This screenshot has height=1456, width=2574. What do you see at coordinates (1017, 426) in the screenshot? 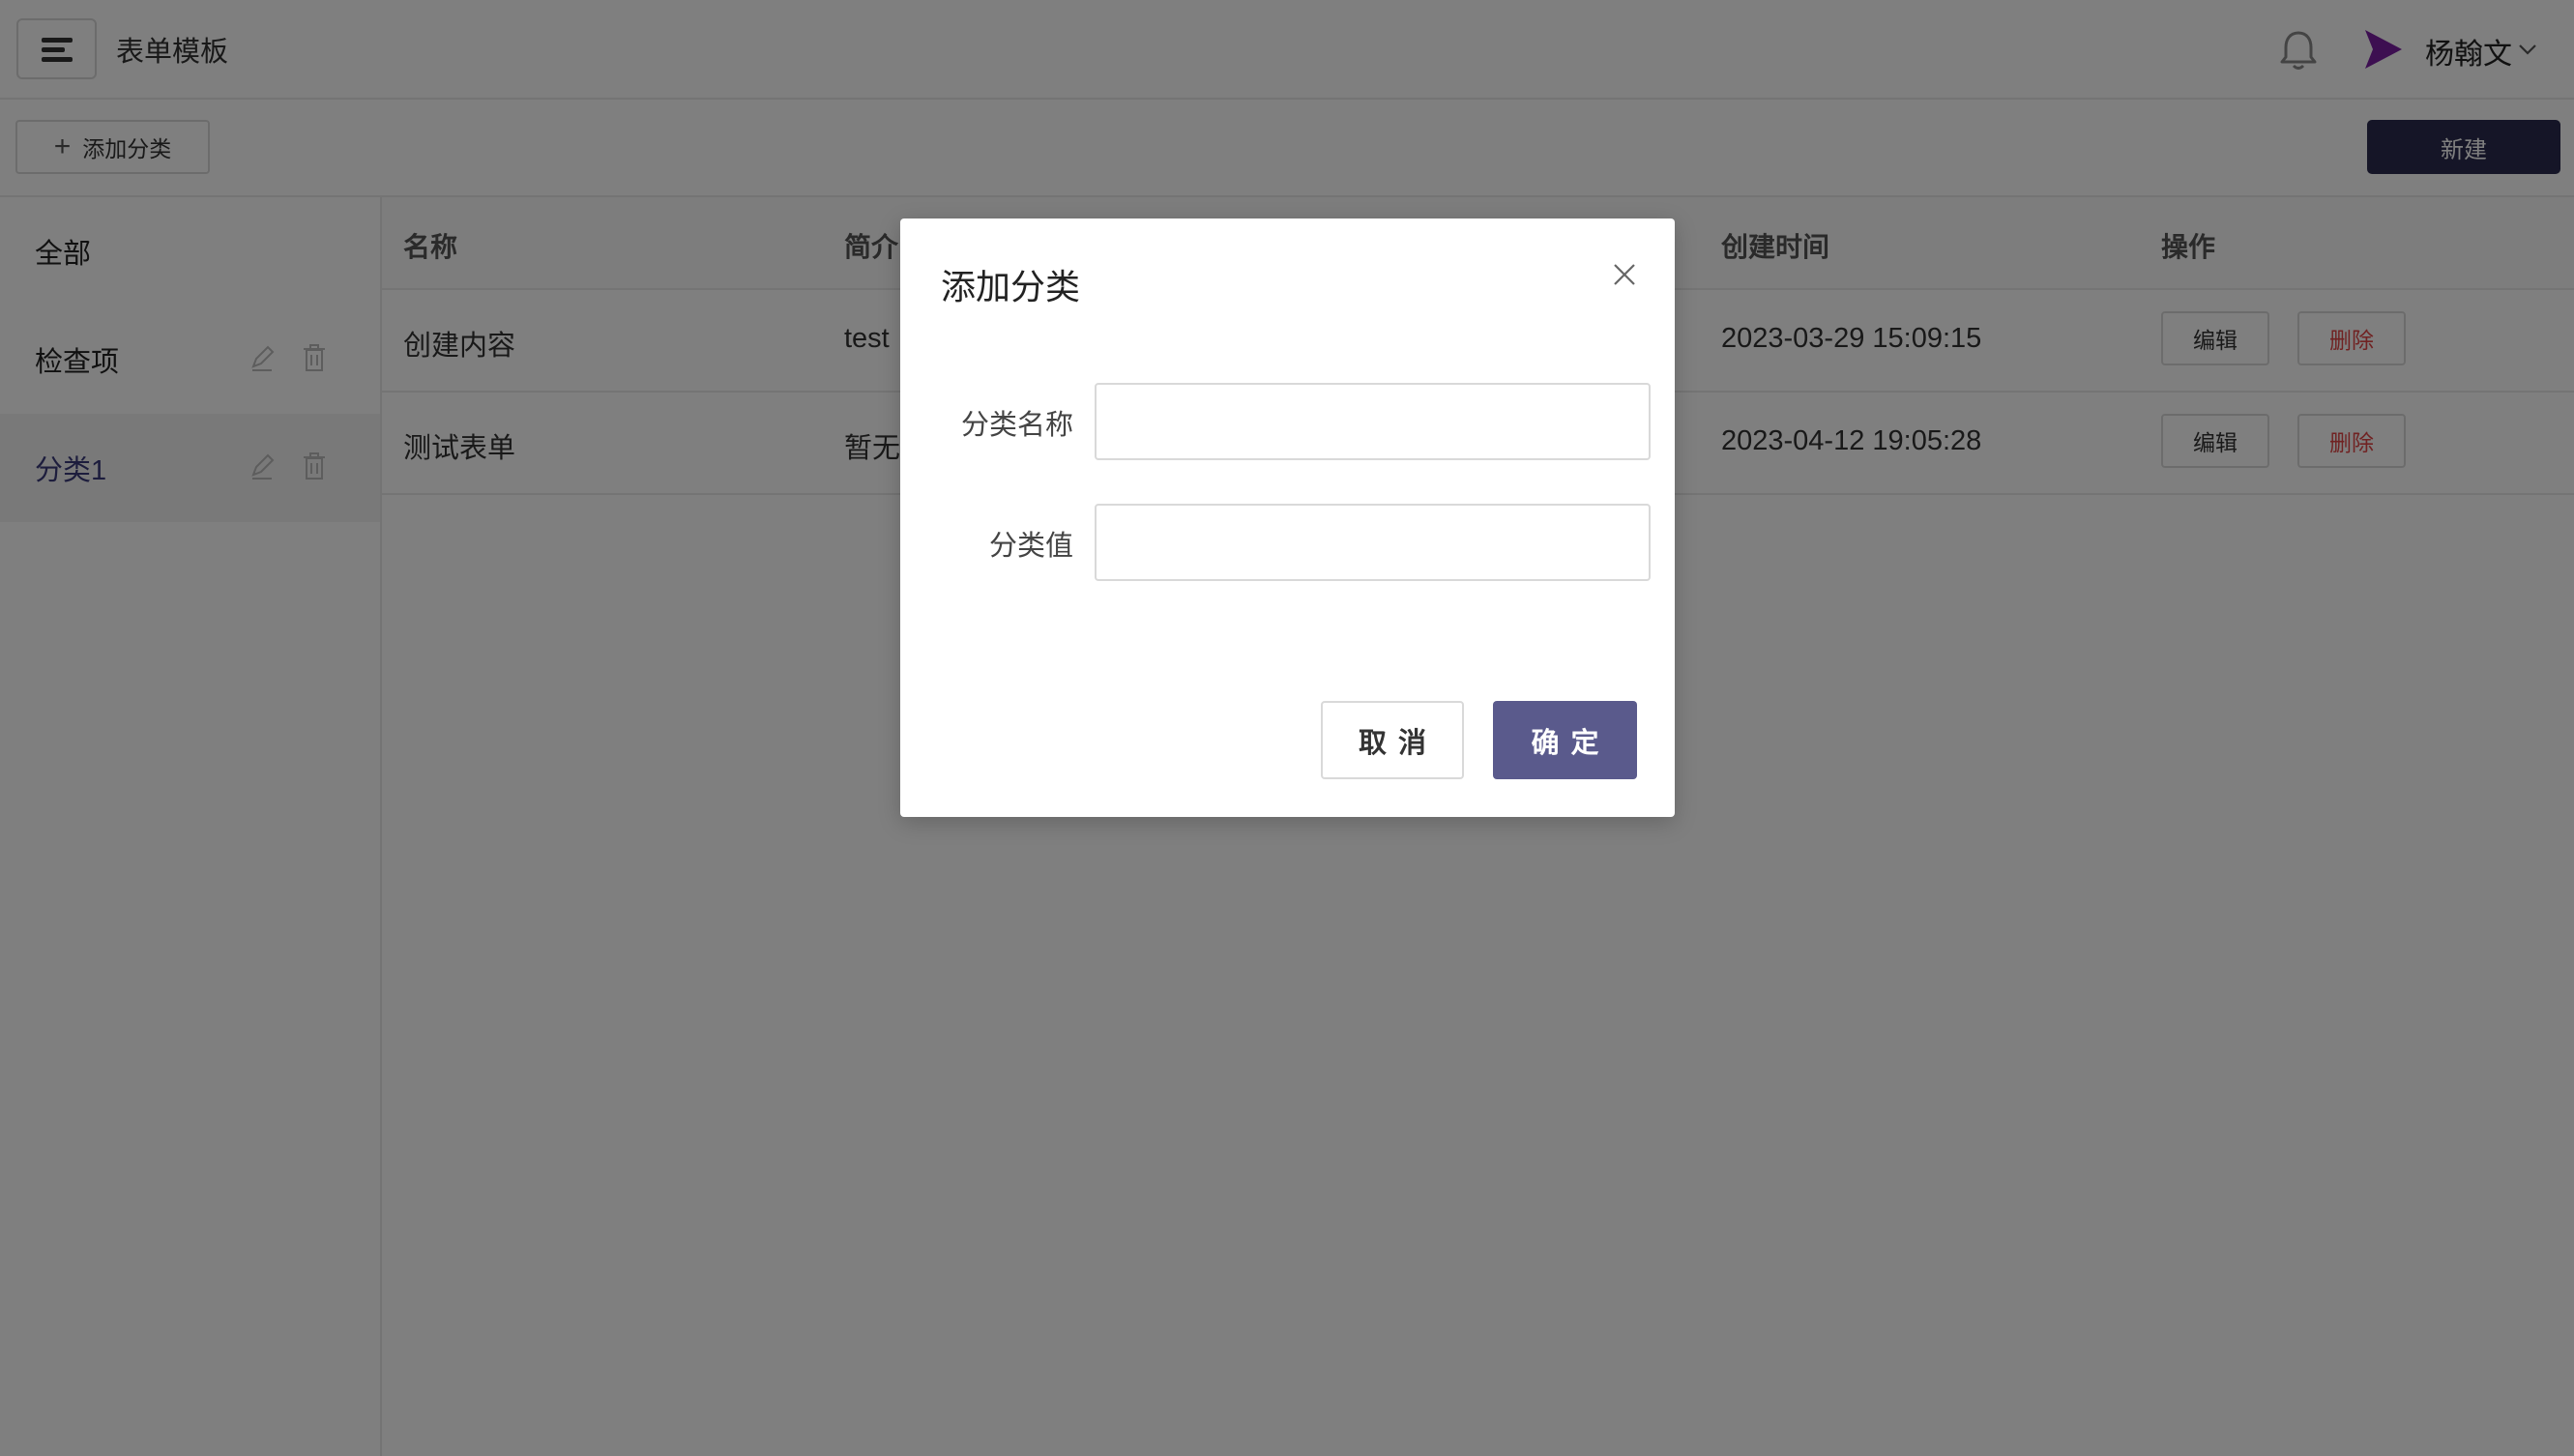
I see `category-name-label: 分类名称` at bounding box center [1017, 426].